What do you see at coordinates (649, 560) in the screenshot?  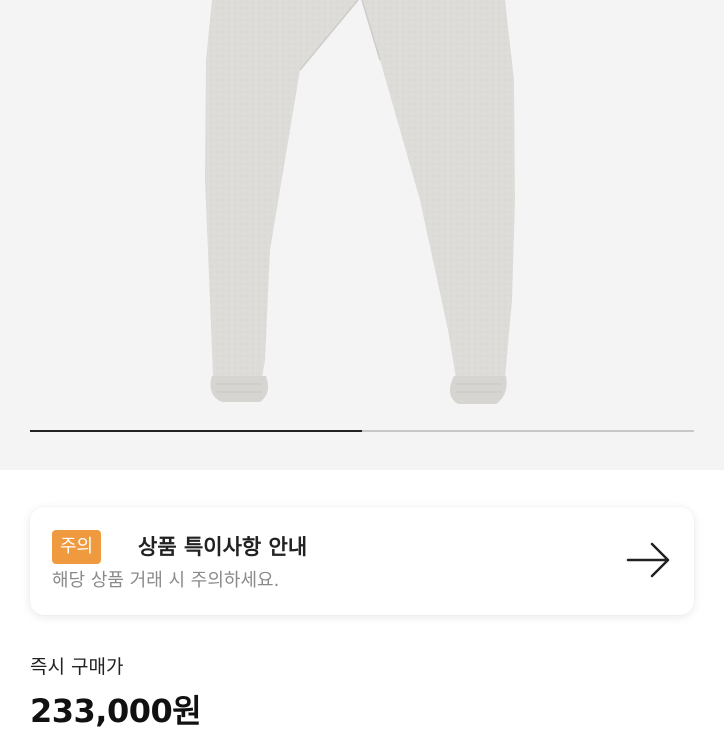 I see `arrow-right-icon` at bounding box center [649, 560].